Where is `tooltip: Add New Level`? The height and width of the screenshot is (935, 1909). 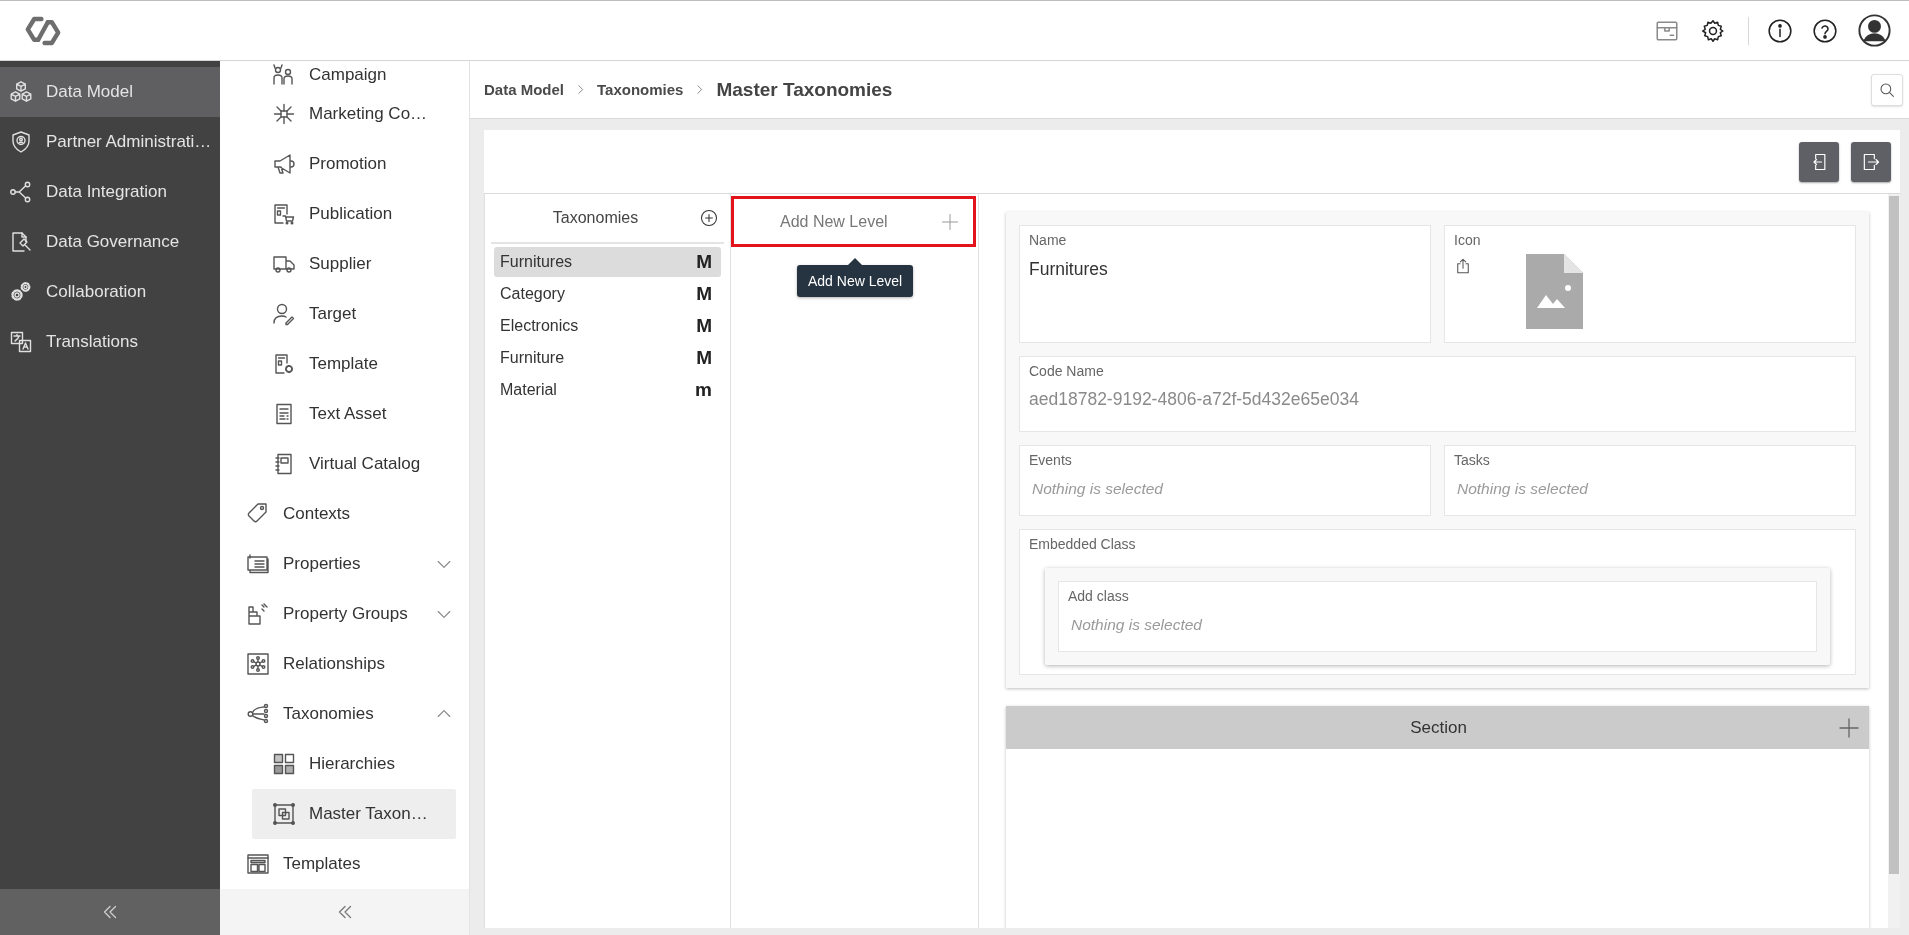 tooltip: Add New Level is located at coordinates (855, 277).